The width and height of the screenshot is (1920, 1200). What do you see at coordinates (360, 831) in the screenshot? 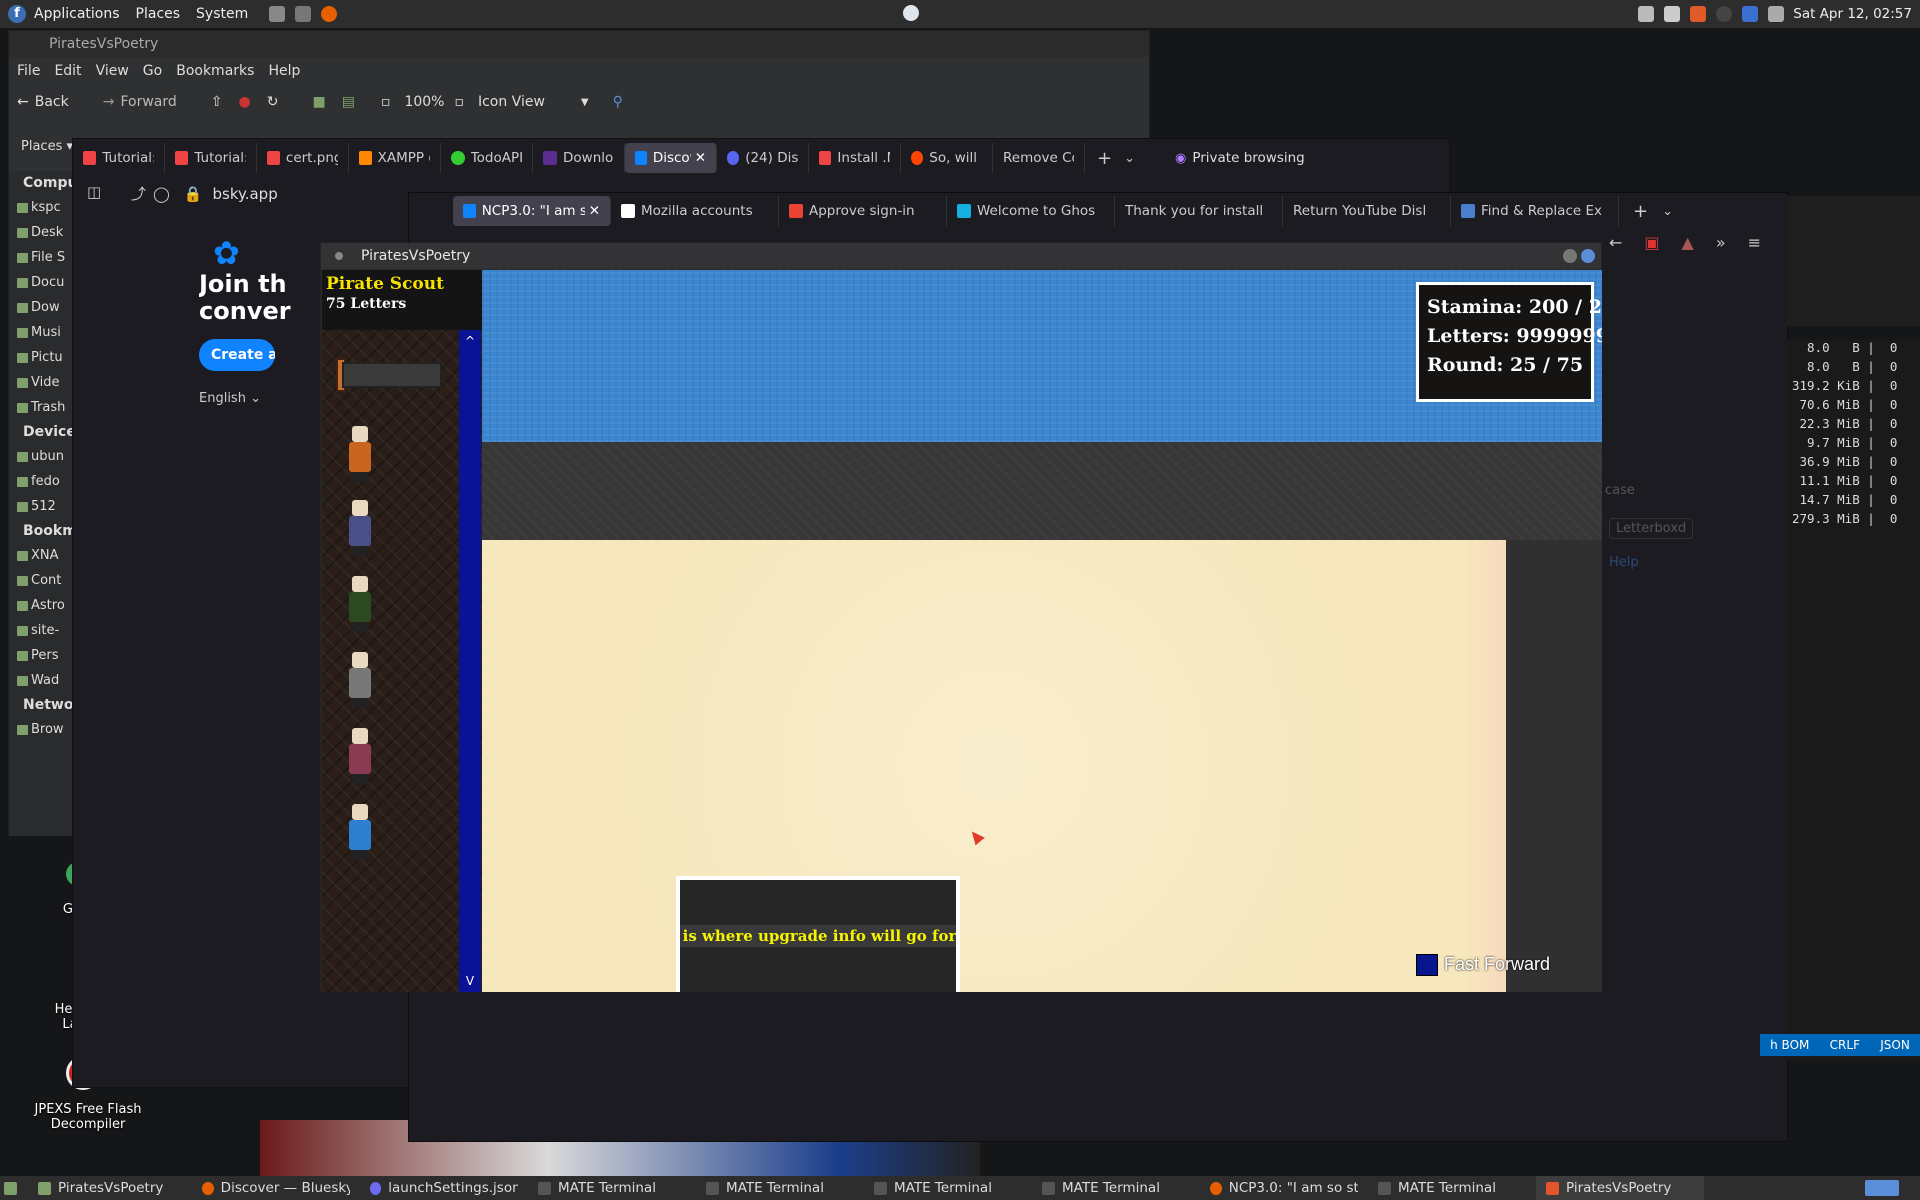
I see `blue-pirate-icon` at bounding box center [360, 831].